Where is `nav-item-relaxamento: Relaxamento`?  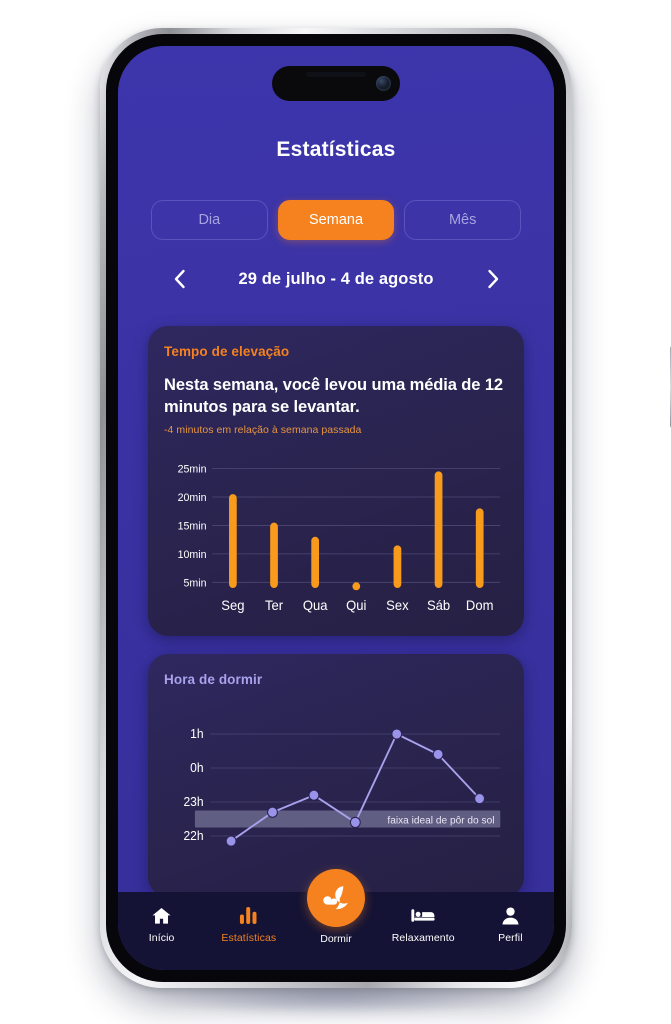
nav-item-relaxamento: Relaxamento is located at coordinates (423, 924).